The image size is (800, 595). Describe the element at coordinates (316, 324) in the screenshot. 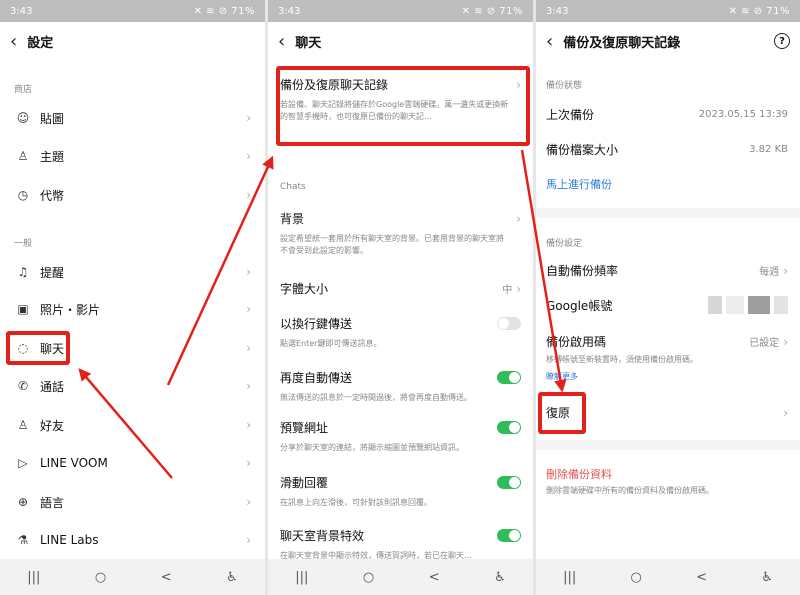

I see `setting-title: 以換行鍵傳送` at that location.